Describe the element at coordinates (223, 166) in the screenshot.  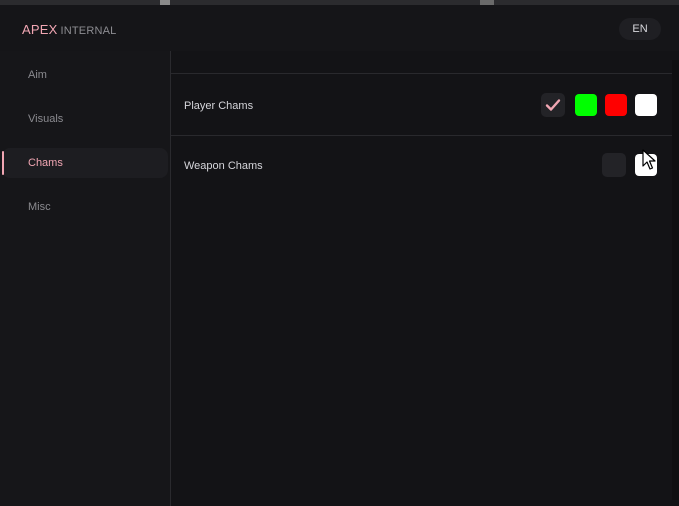
I see `weapon-chams-label: Weapon Chams` at that location.